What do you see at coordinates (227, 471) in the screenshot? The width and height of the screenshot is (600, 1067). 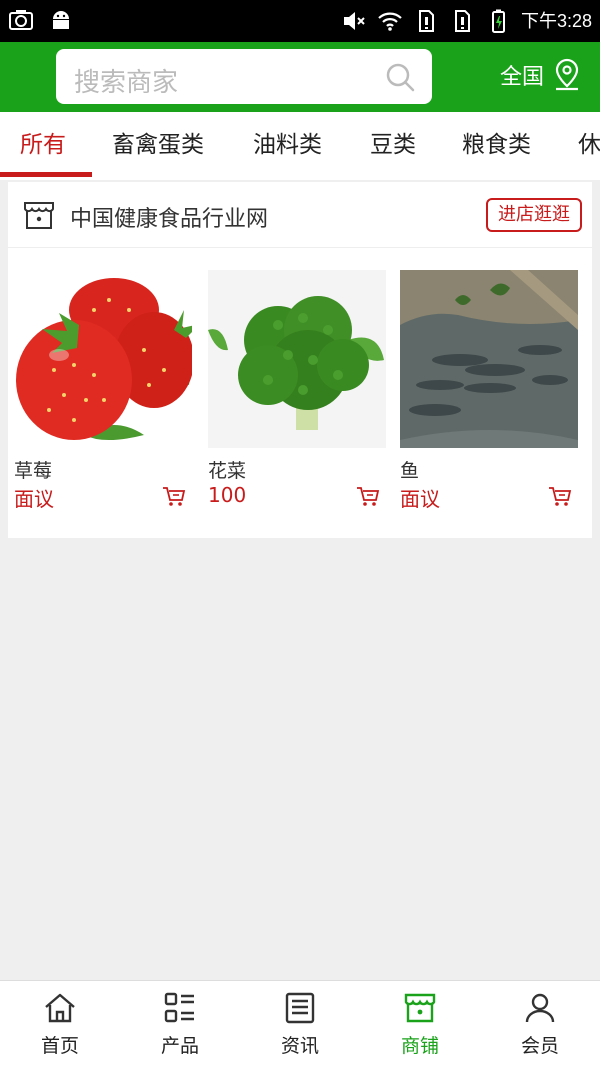 I see `product-name: 花菜` at bounding box center [227, 471].